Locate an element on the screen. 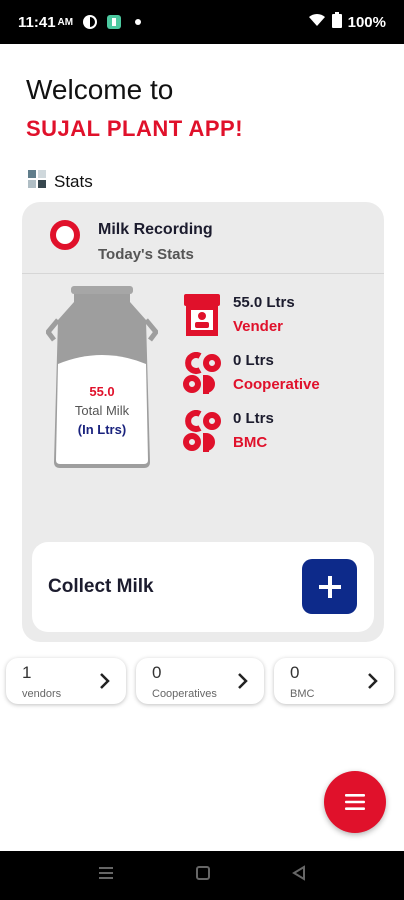 The height and width of the screenshot is (900, 404). dot-icon is located at coordinates (138, 22).